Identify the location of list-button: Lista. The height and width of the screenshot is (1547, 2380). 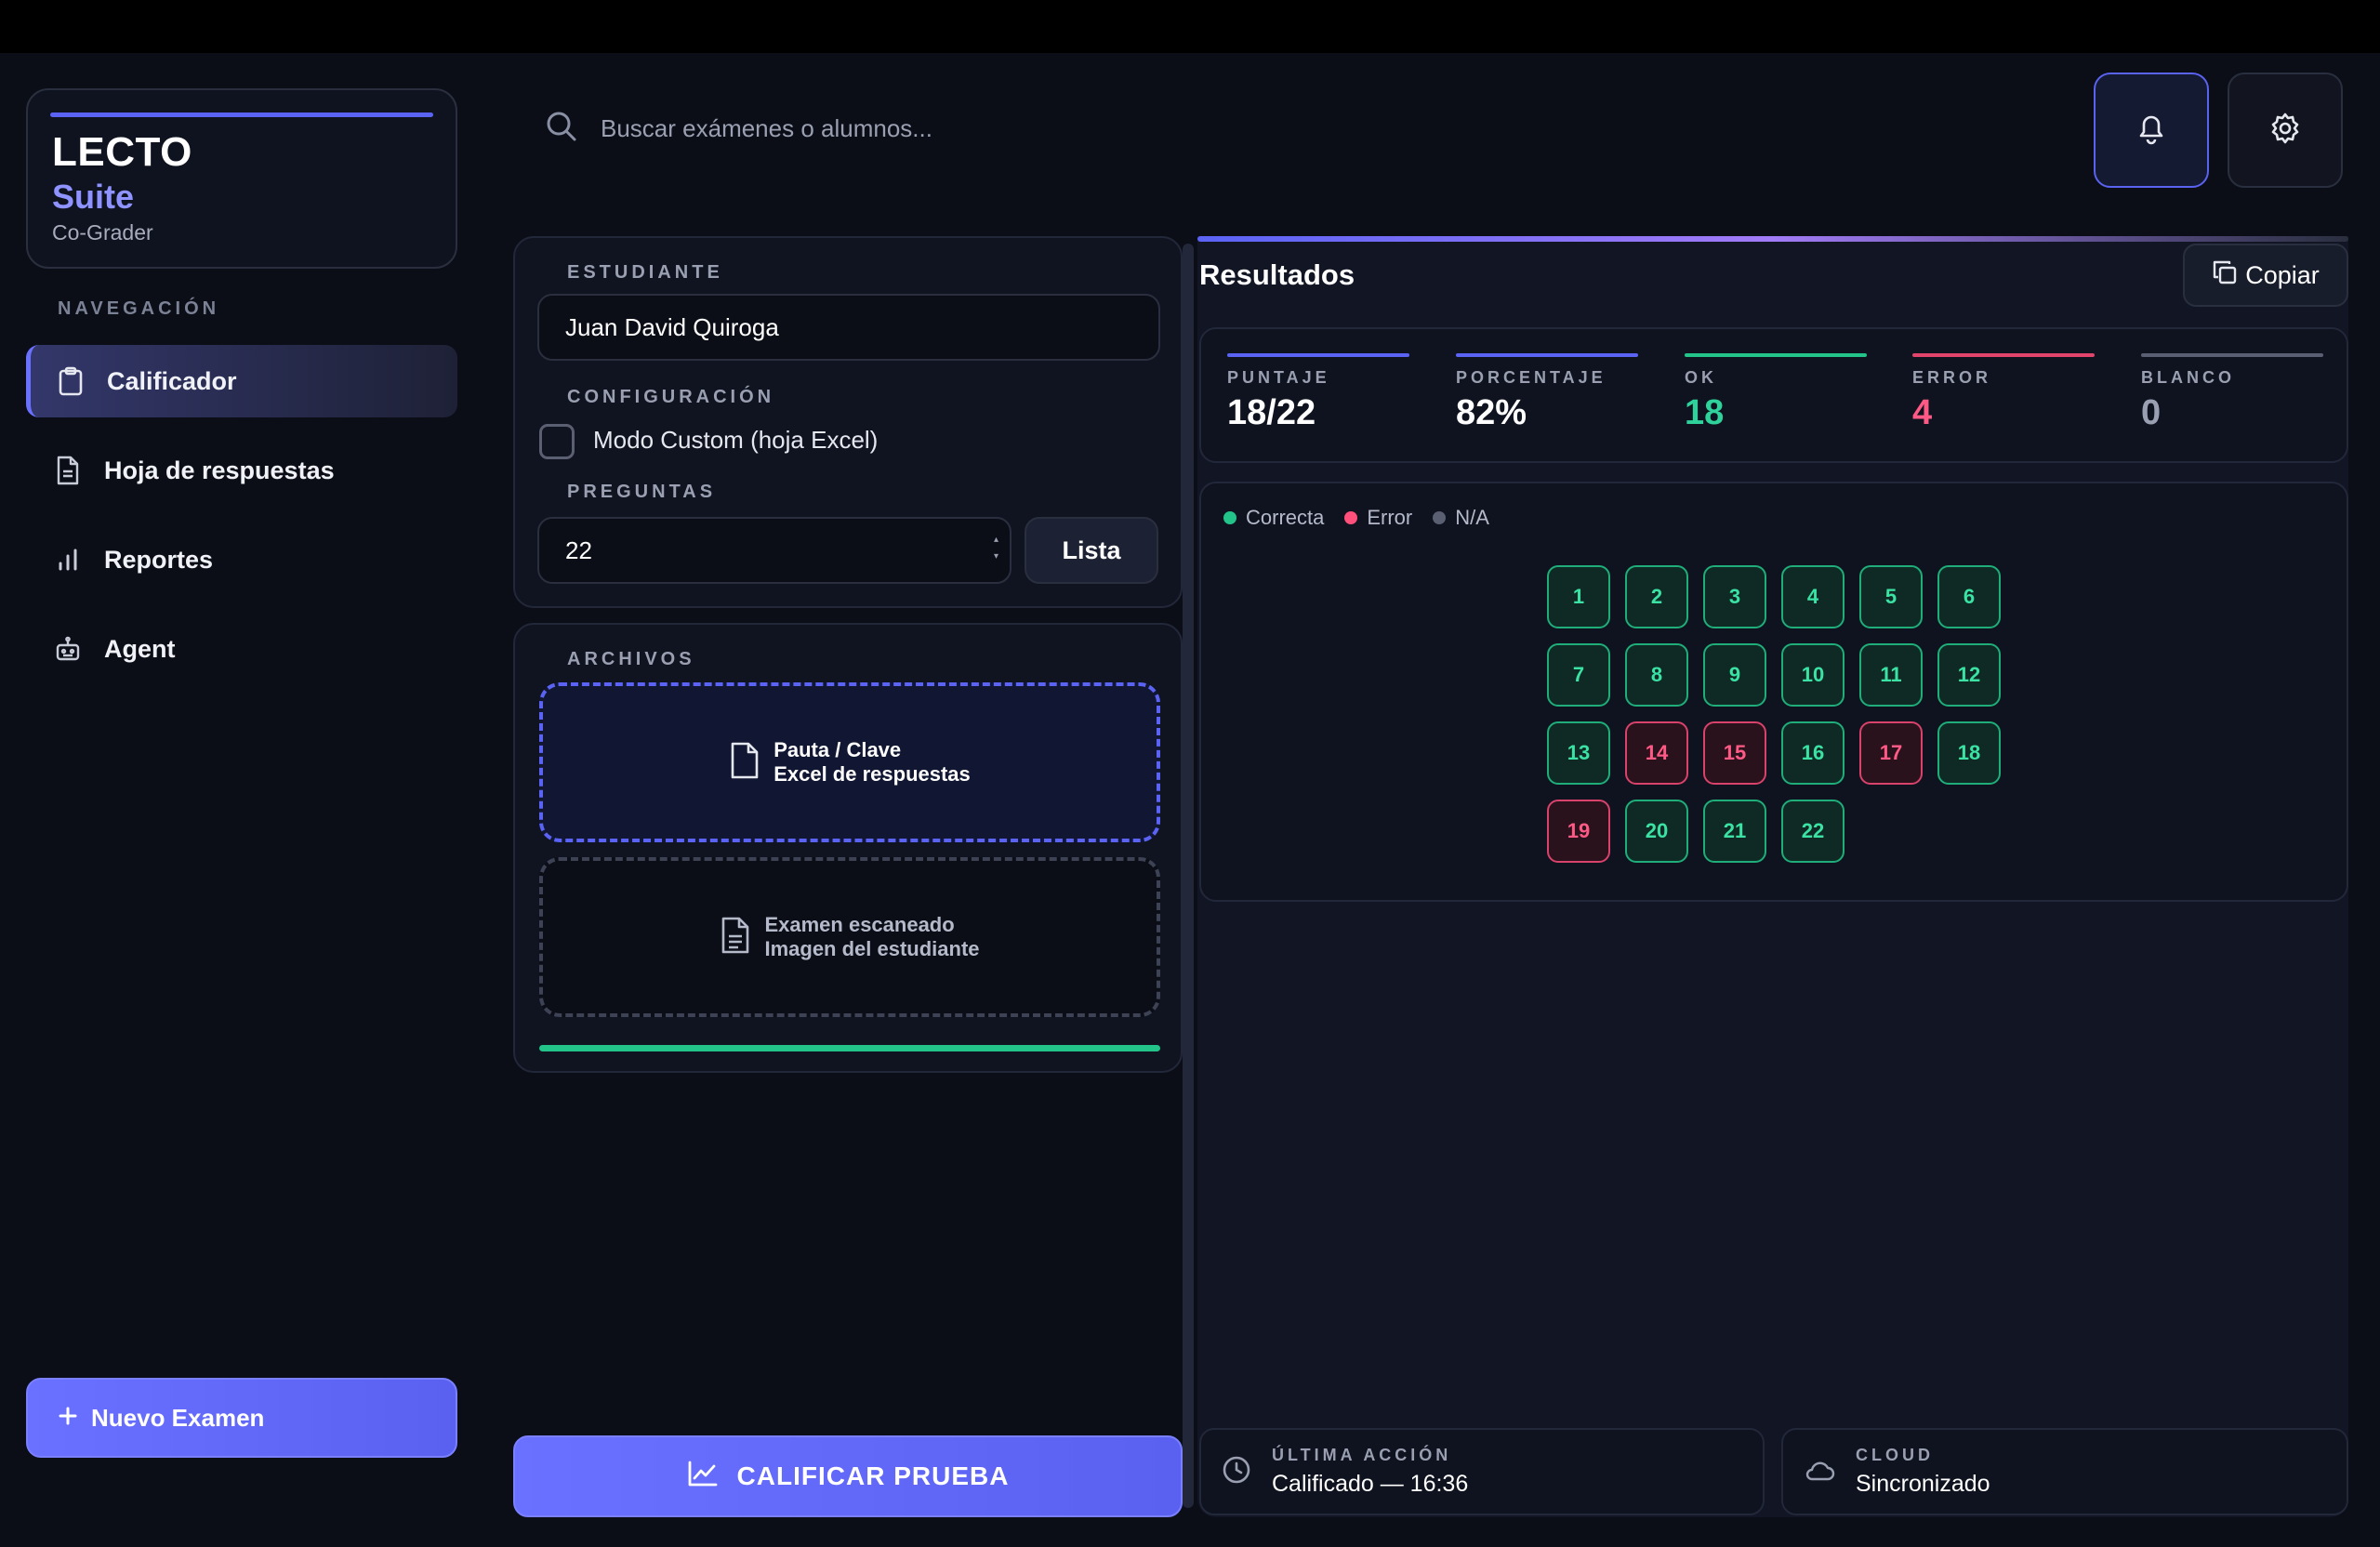
(1091, 550).